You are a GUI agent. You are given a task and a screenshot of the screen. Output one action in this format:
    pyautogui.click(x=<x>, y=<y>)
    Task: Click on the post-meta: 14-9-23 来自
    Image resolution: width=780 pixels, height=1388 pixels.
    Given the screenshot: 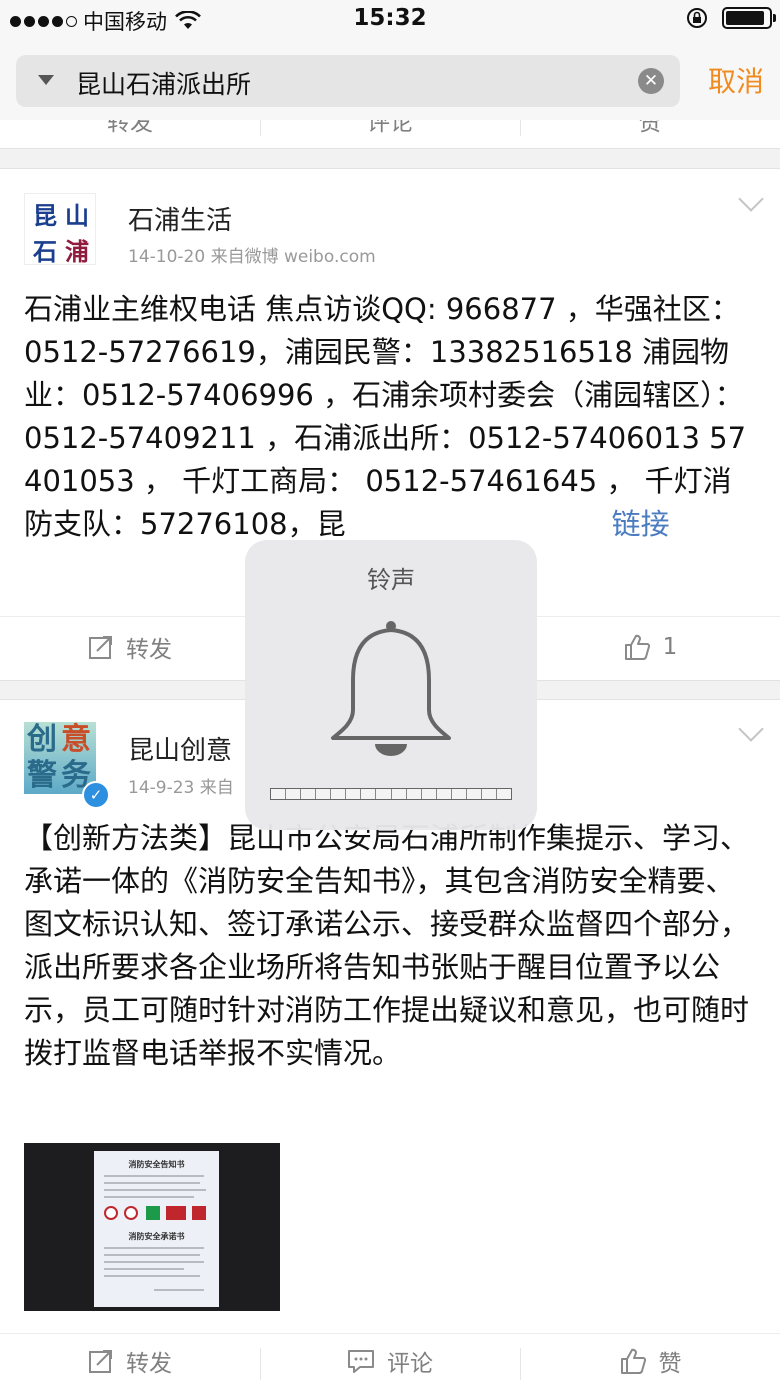 What is the action you would take?
    pyautogui.click(x=181, y=788)
    